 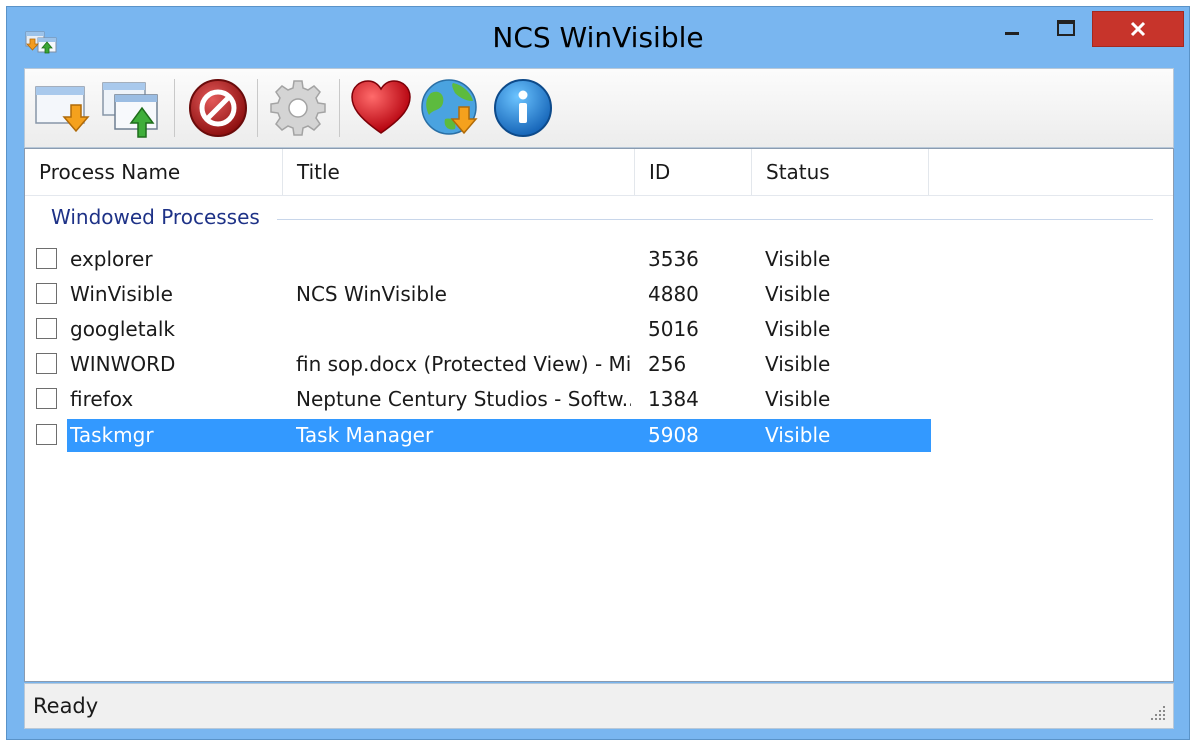 I want to click on close-icon, so click(x=1138, y=29).